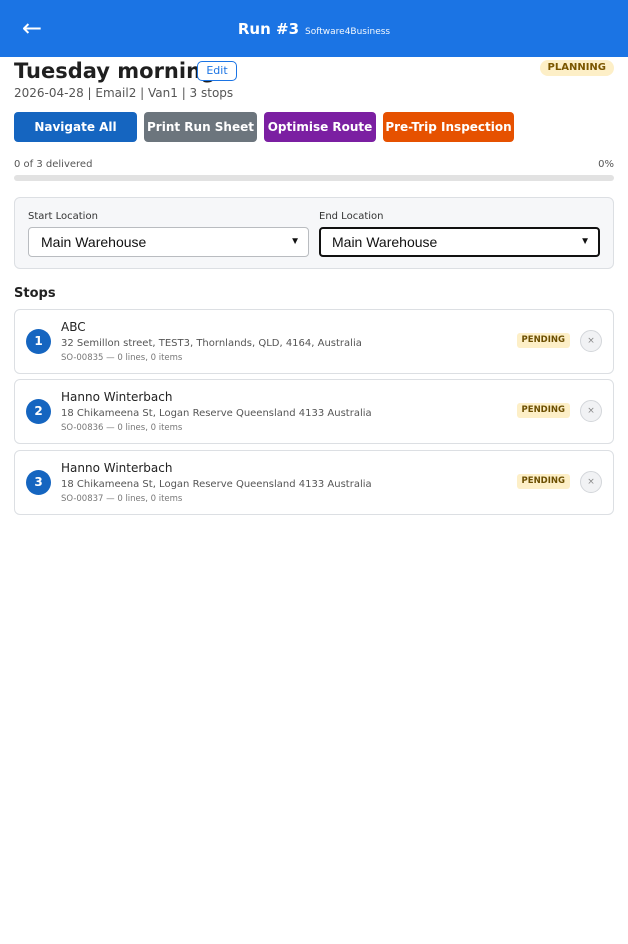 The image size is (628, 944). Describe the element at coordinates (385, 242) in the screenshot. I see `end-location-value: Main Warehouse` at that location.